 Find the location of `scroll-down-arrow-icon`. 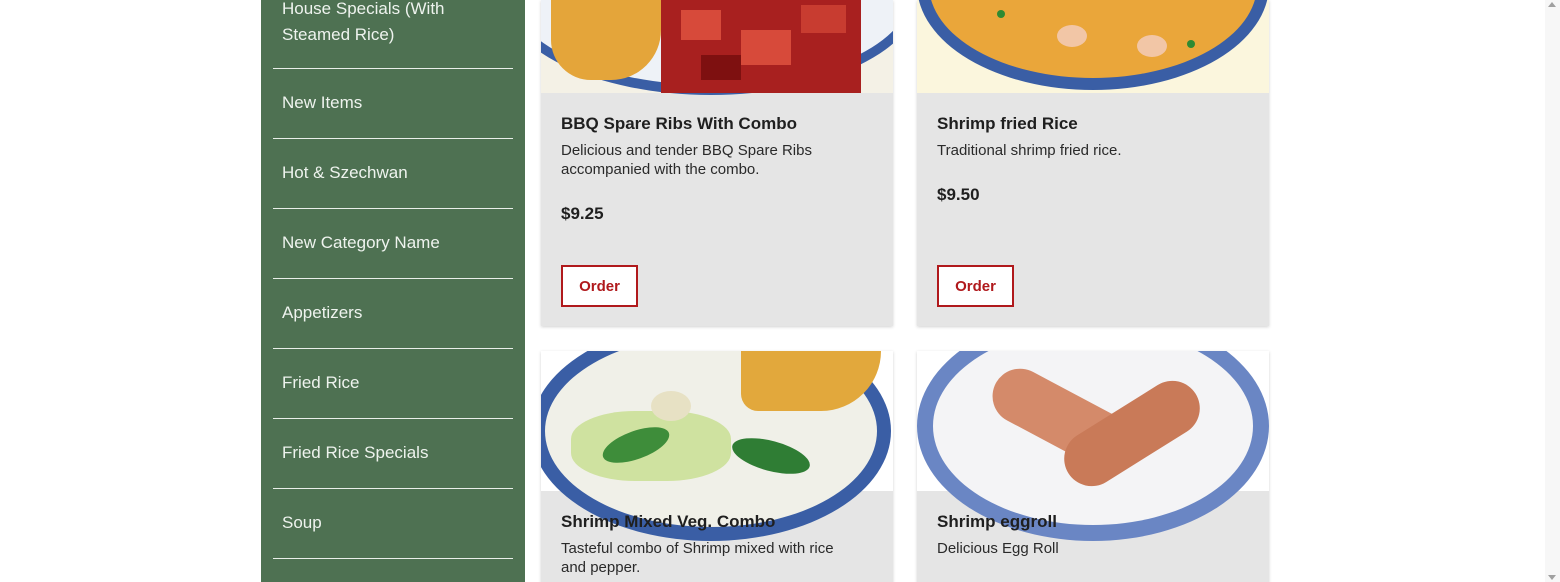

scroll-down-arrow-icon is located at coordinates (1552, 577).